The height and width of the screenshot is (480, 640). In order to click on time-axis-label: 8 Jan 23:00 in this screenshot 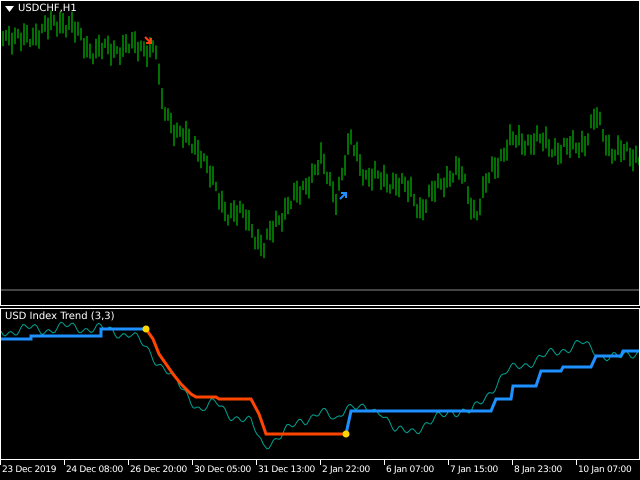, I will do `click(538, 470)`.